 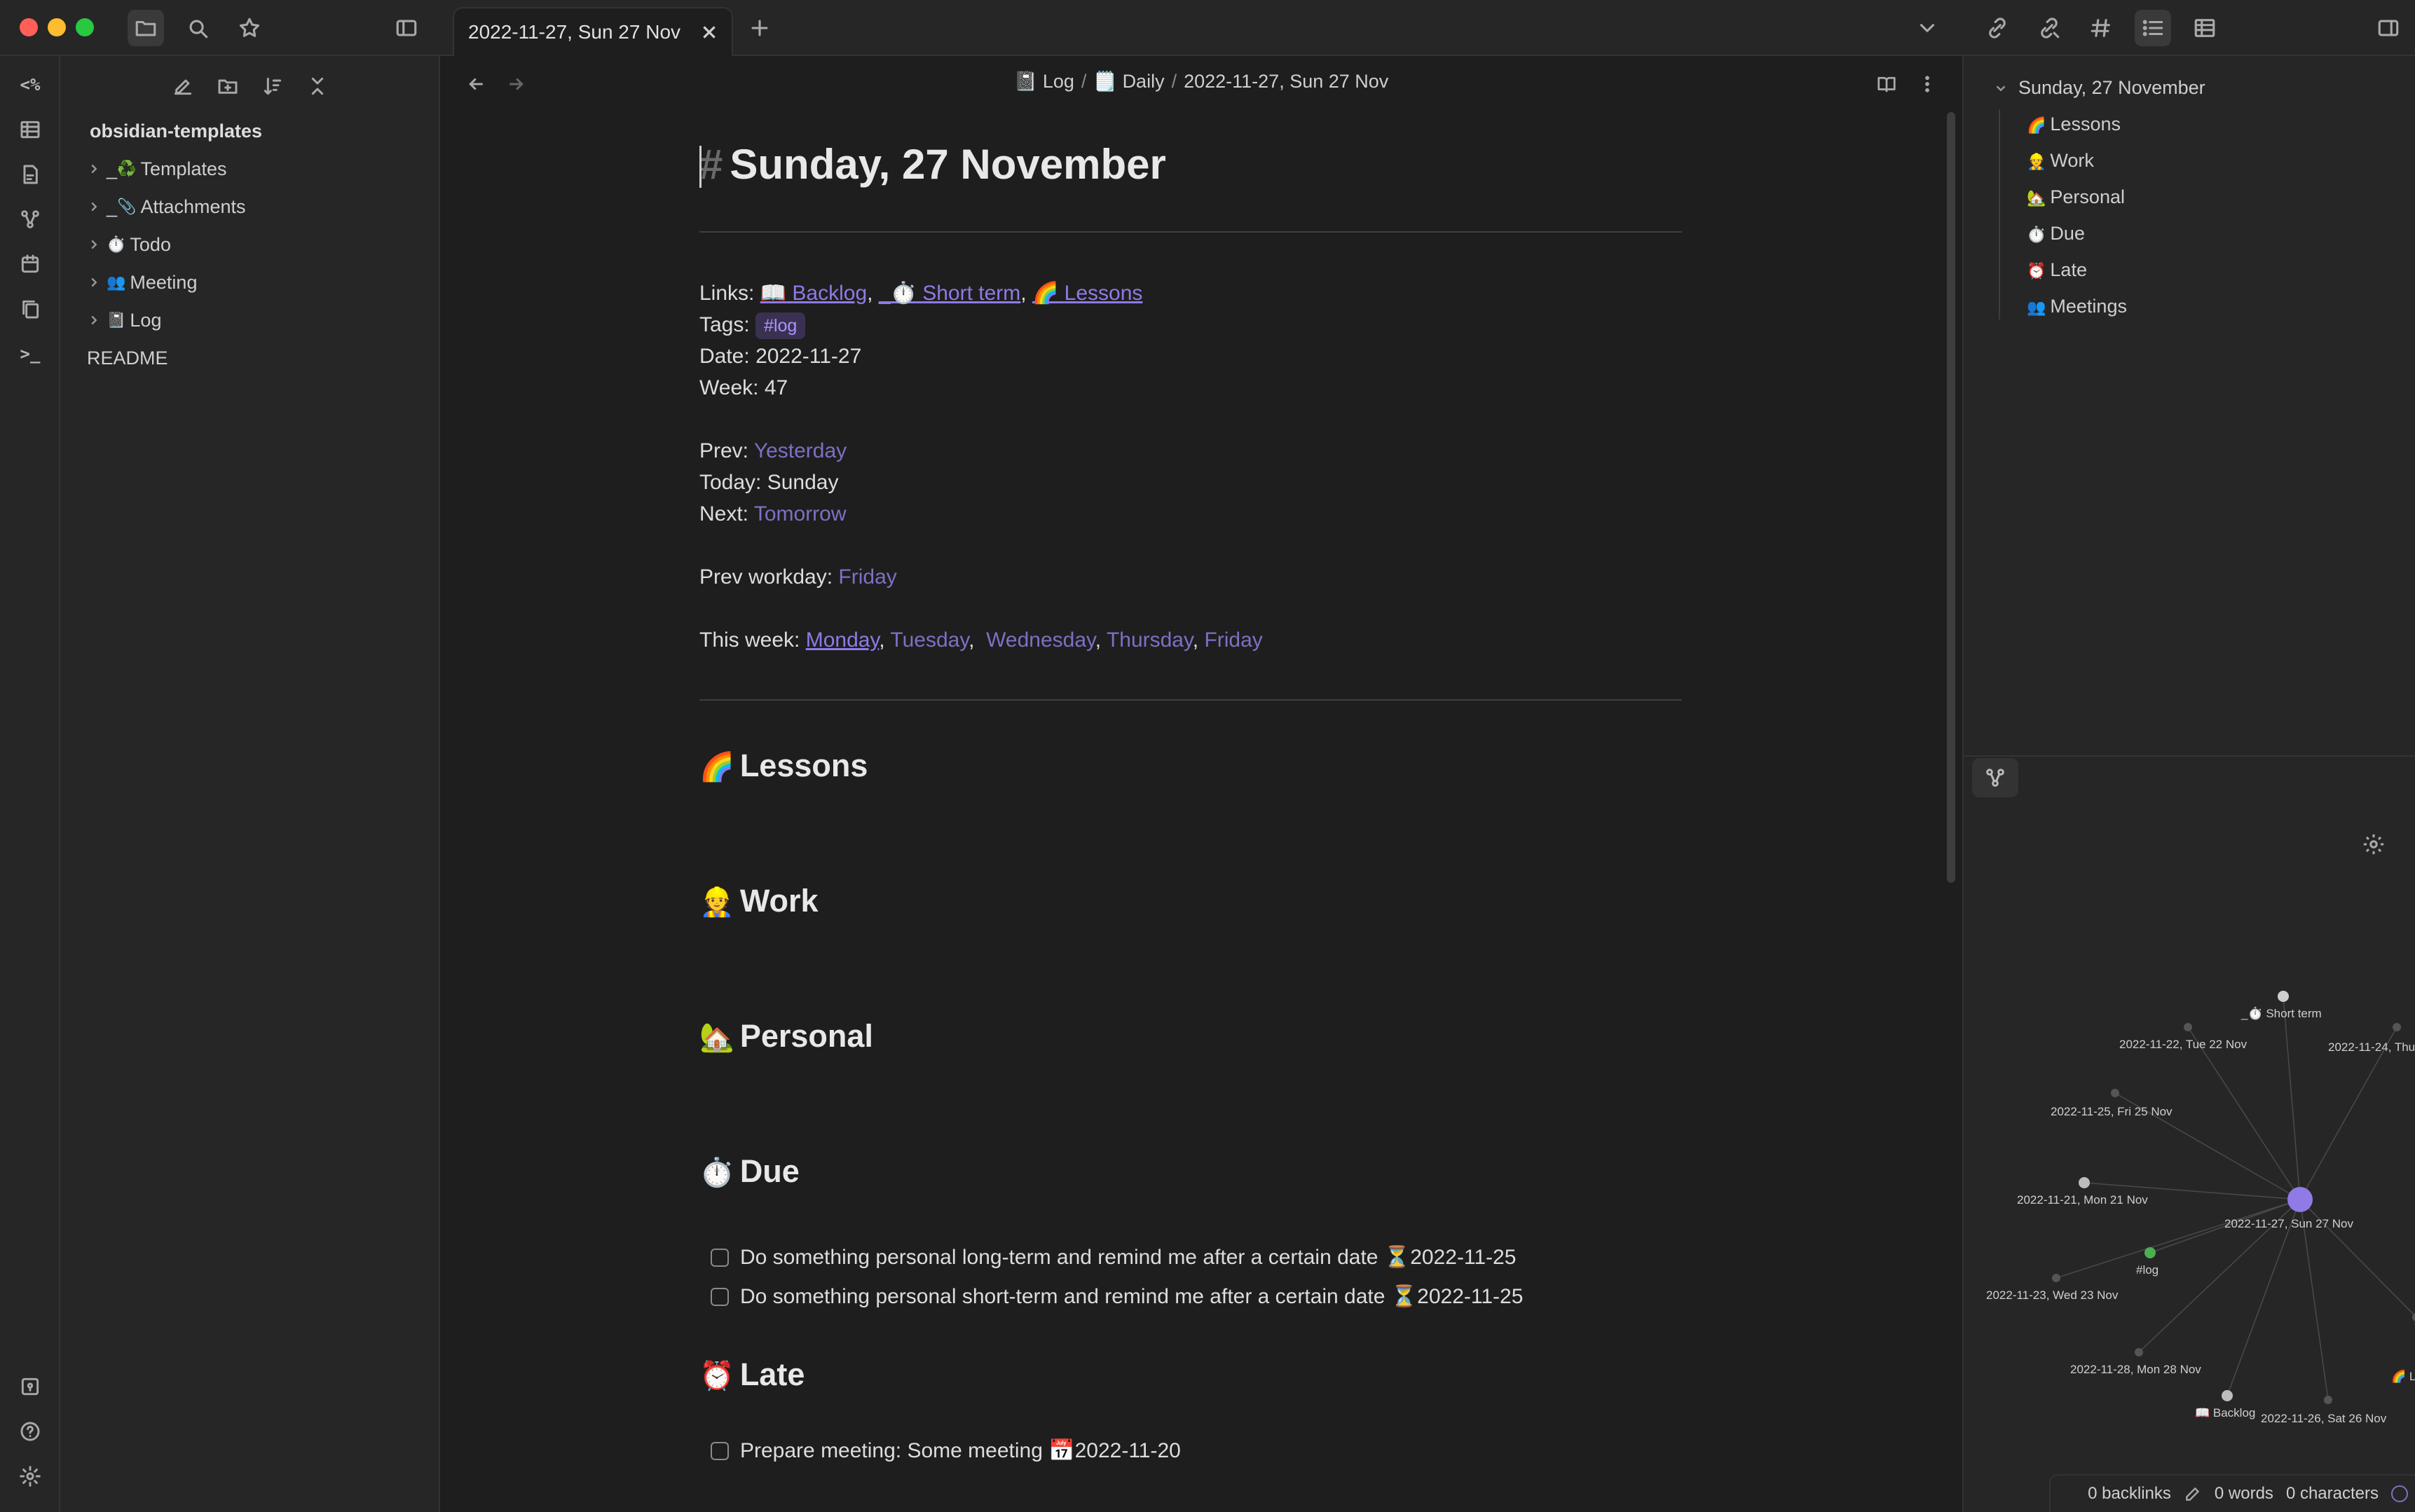 What do you see at coordinates (1190, 325) in the screenshot?
I see `tags-line: Tags: #log` at bounding box center [1190, 325].